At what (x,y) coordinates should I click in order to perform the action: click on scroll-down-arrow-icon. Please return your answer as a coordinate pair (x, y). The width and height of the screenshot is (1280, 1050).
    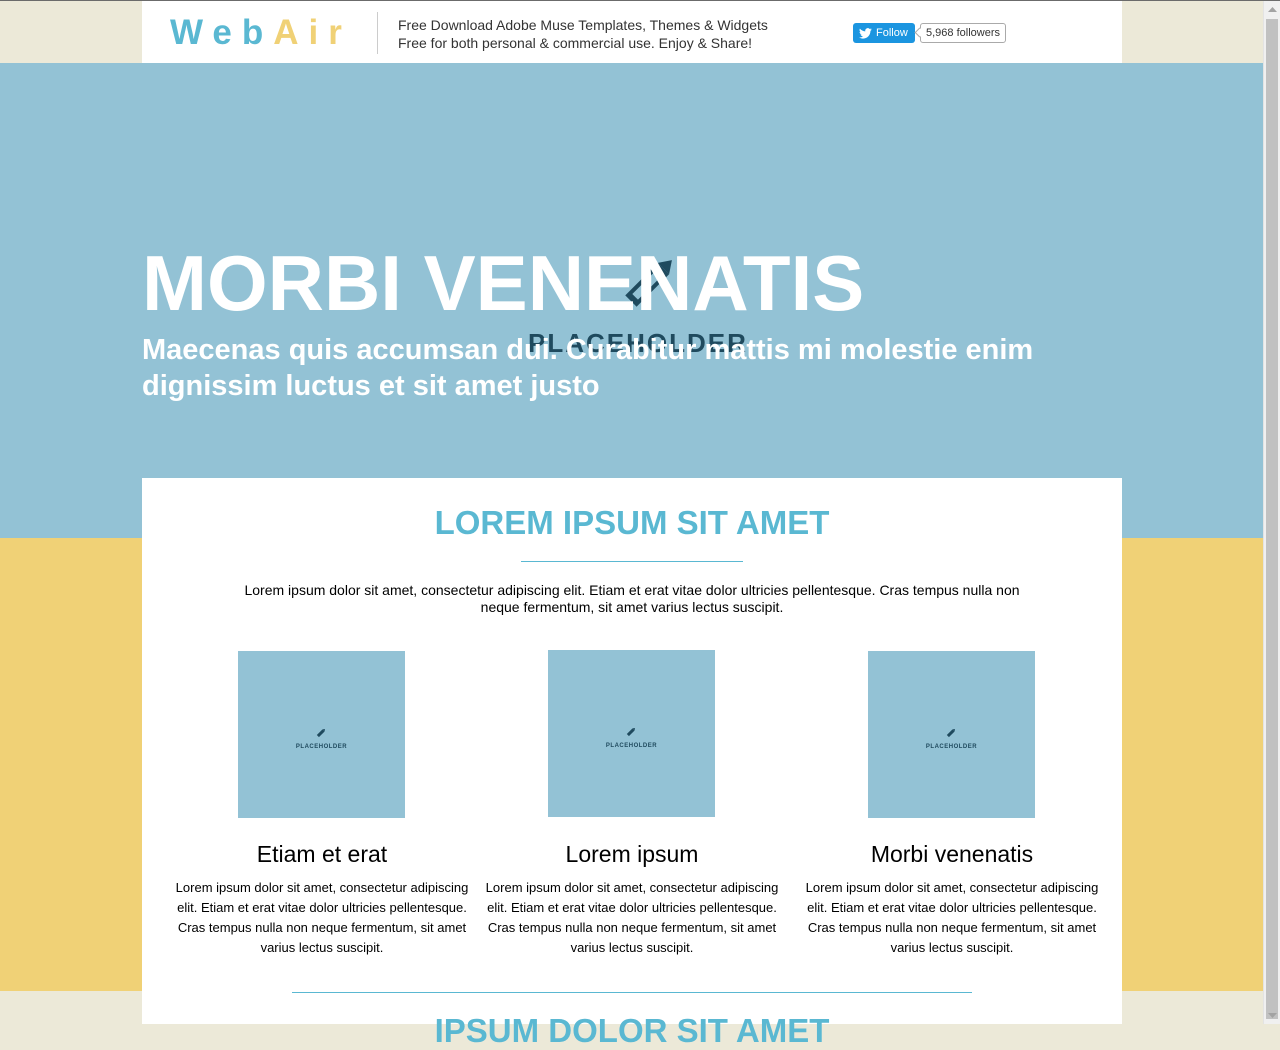
    Looking at the image, I should click on (1272, 1015).